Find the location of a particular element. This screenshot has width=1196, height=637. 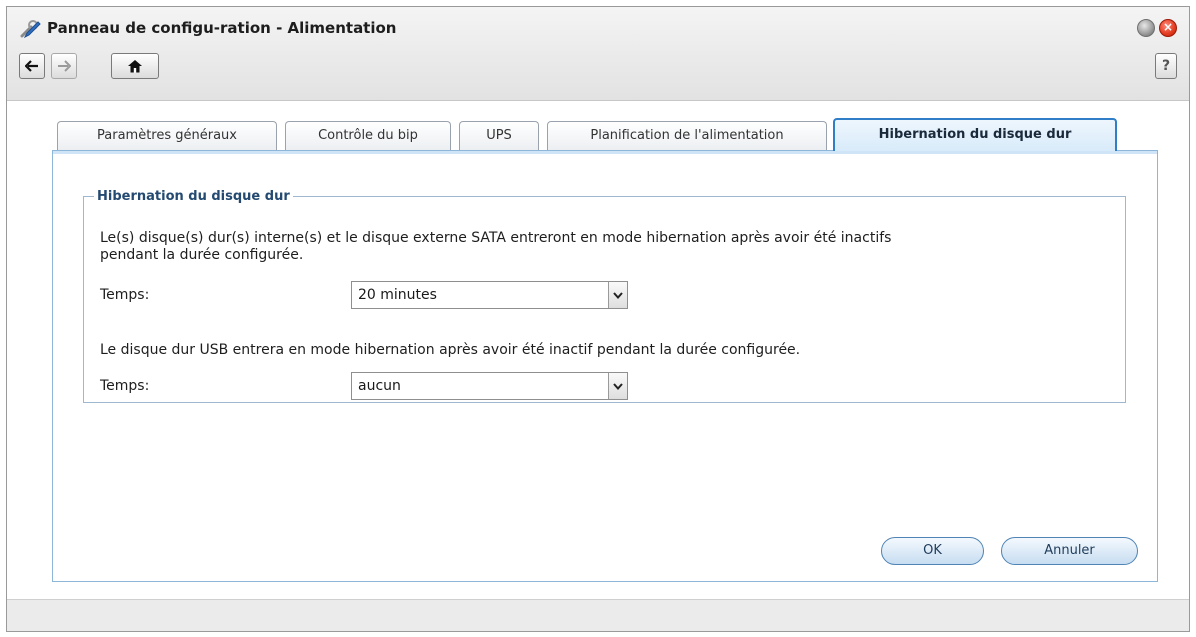

tab-ups: UPS is located at coordinates (499, 135).